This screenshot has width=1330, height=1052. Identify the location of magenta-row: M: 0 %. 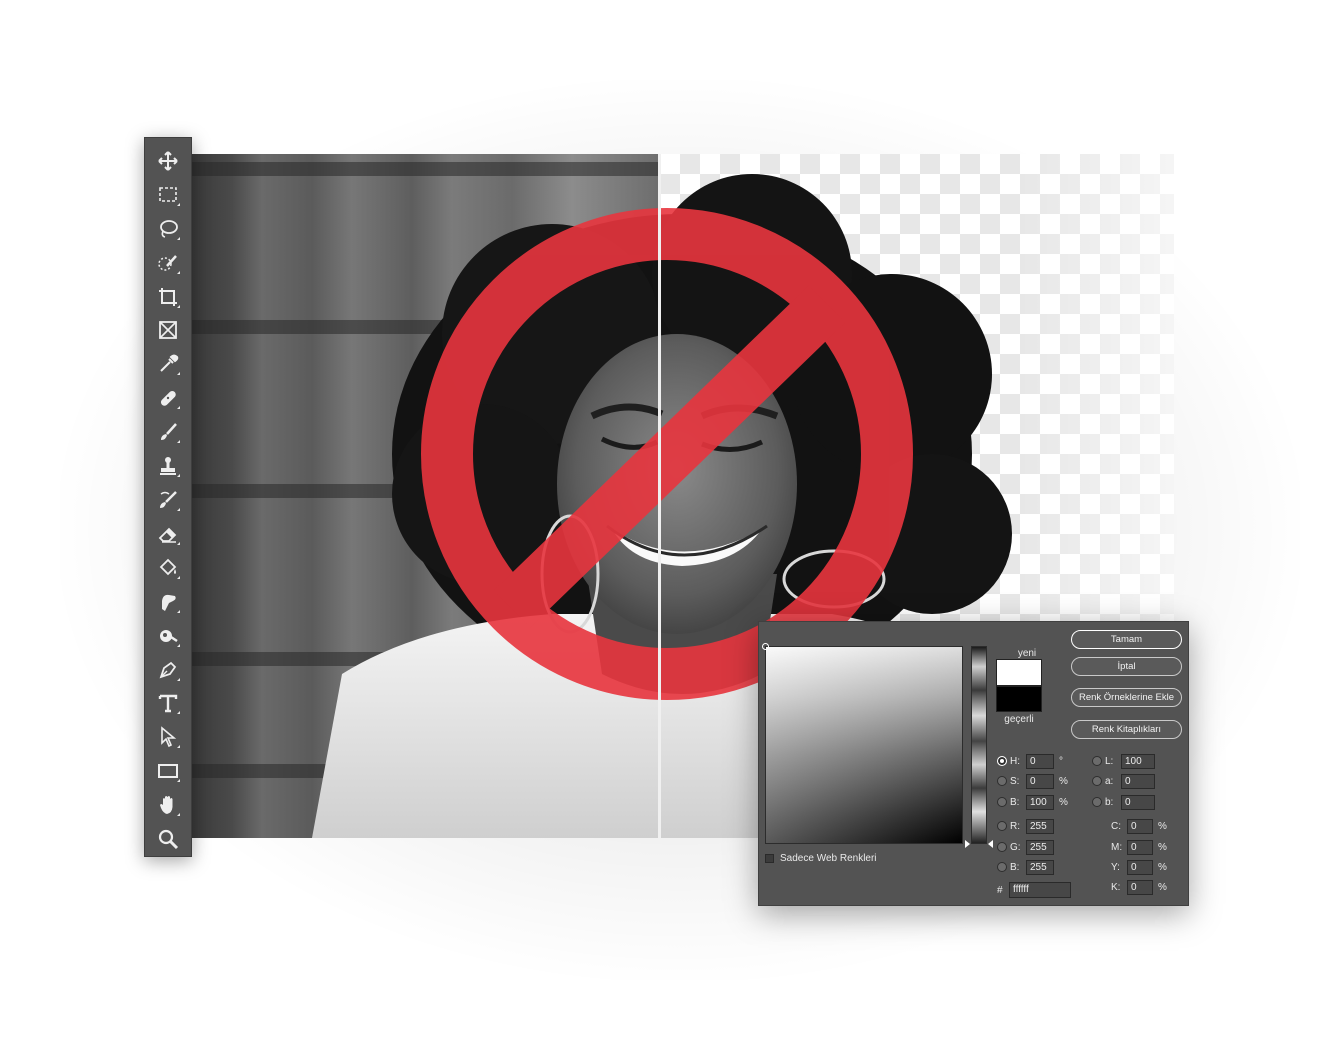
(1139, 847).